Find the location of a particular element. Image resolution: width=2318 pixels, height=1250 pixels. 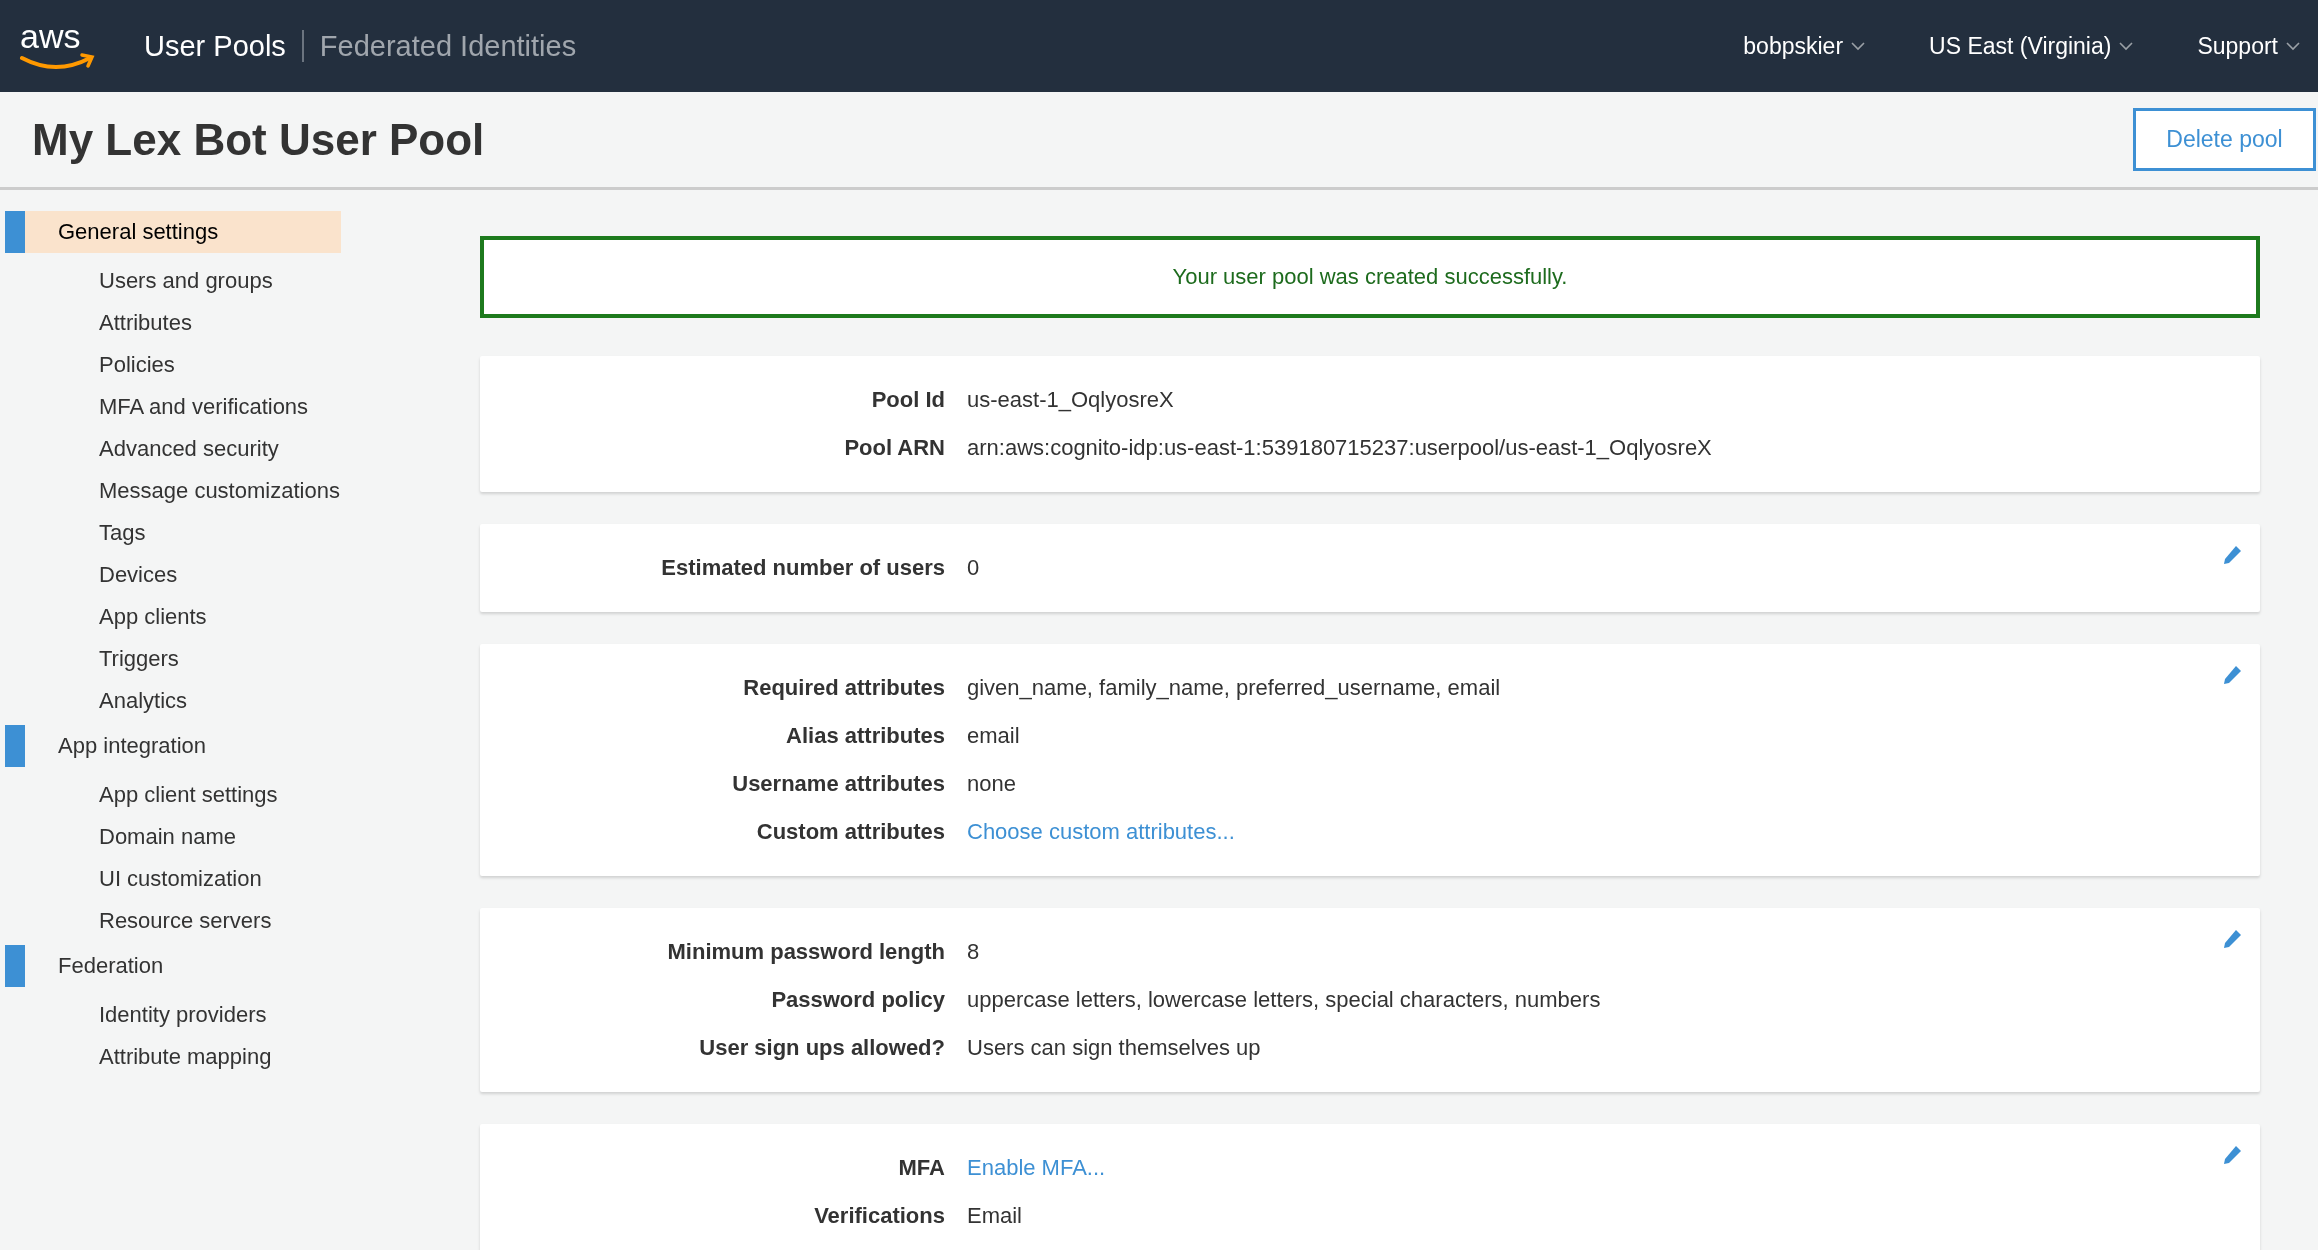

field-label: Required attributes is located at coordinates (844, 688).